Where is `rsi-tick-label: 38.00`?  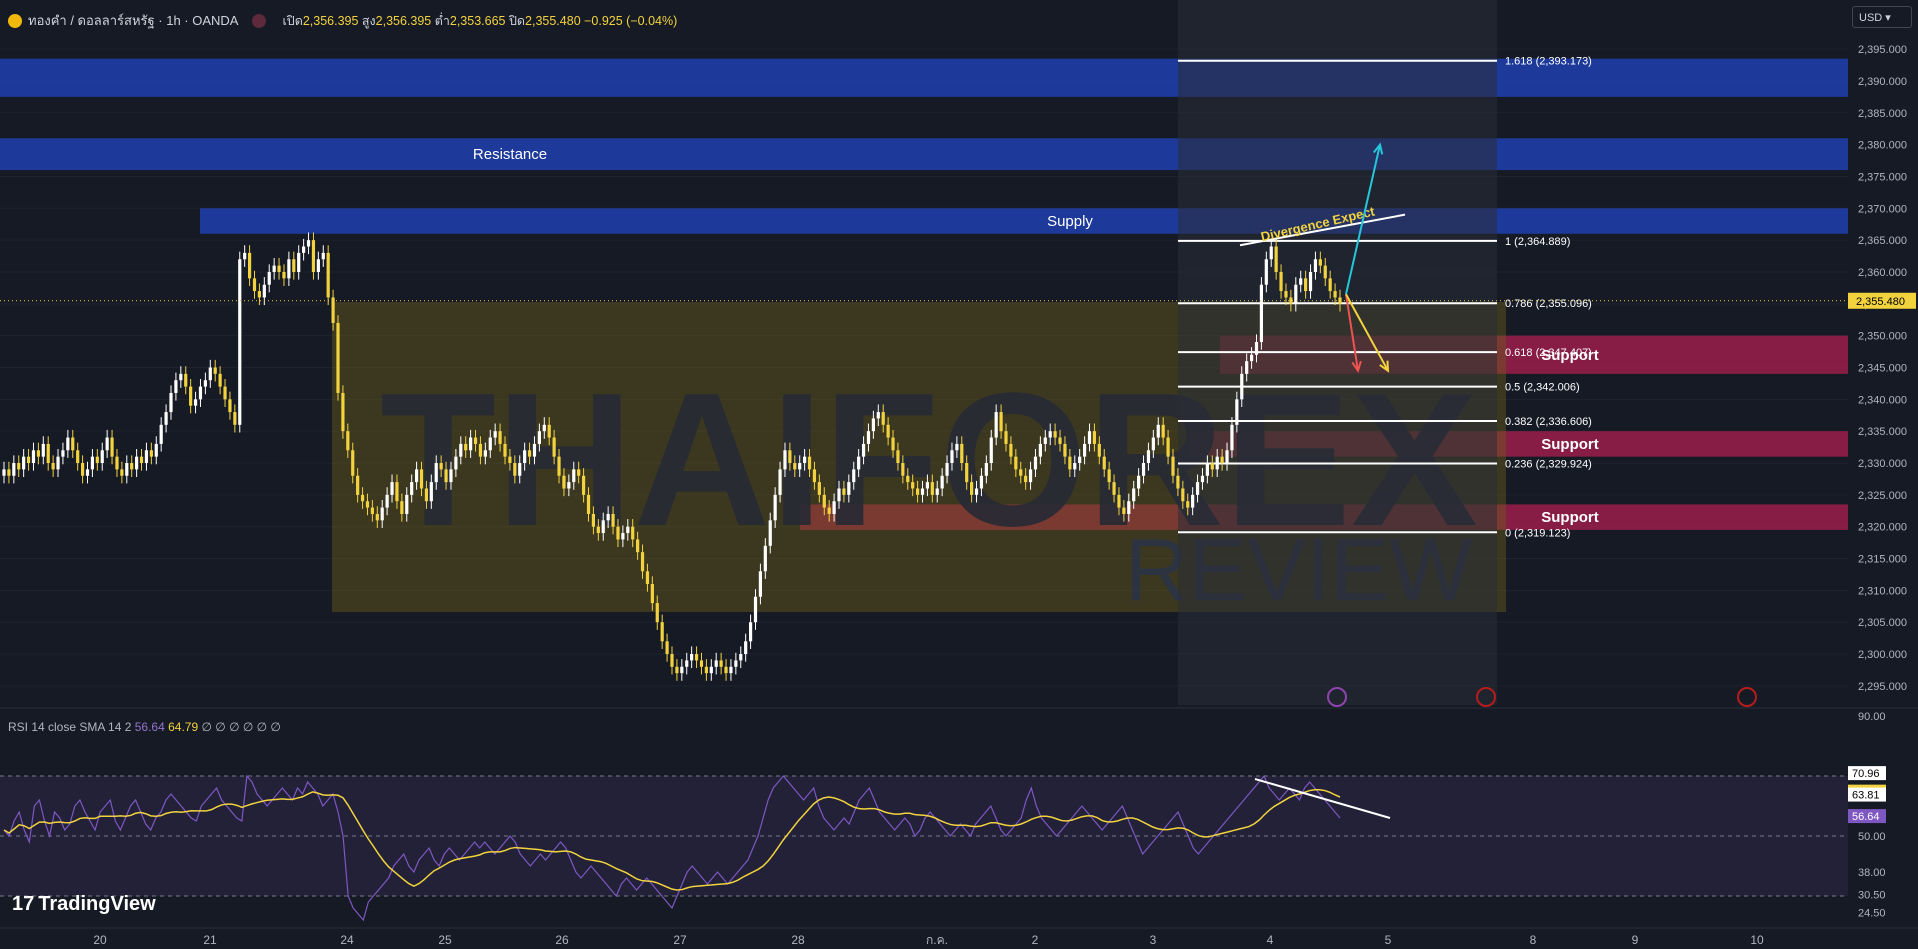 rsi-tick-label: 38.00 is located at coordinates (1872, 873).